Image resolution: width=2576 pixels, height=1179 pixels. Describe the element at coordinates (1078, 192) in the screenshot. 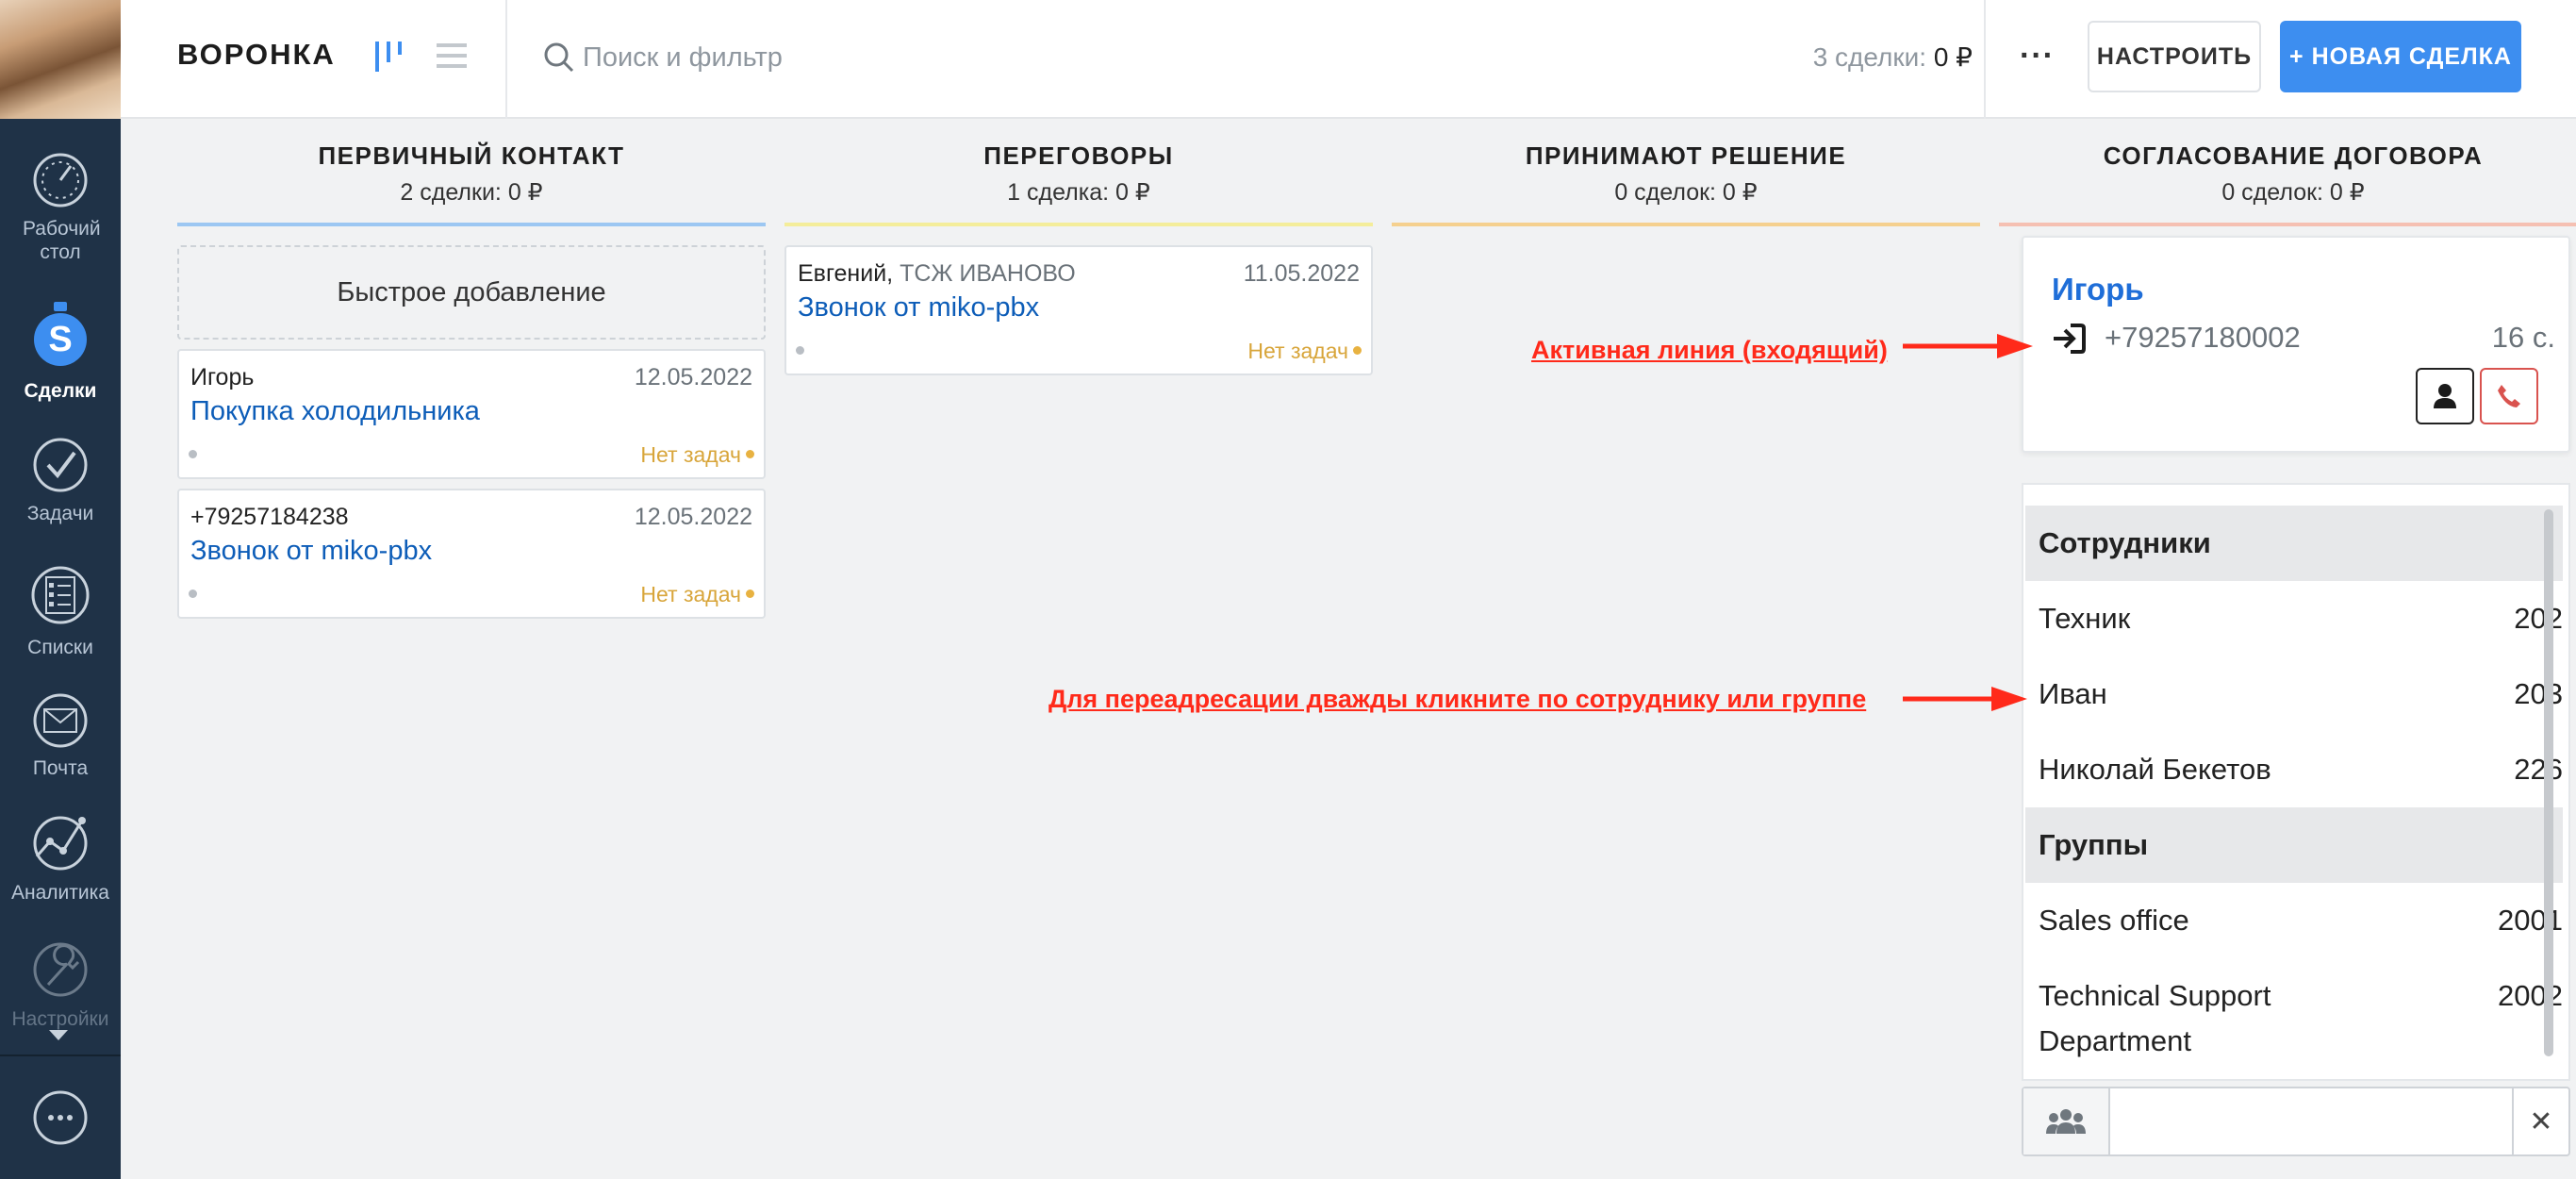

I see `column-summary: 1 сделка: 0 ₽` at that location.